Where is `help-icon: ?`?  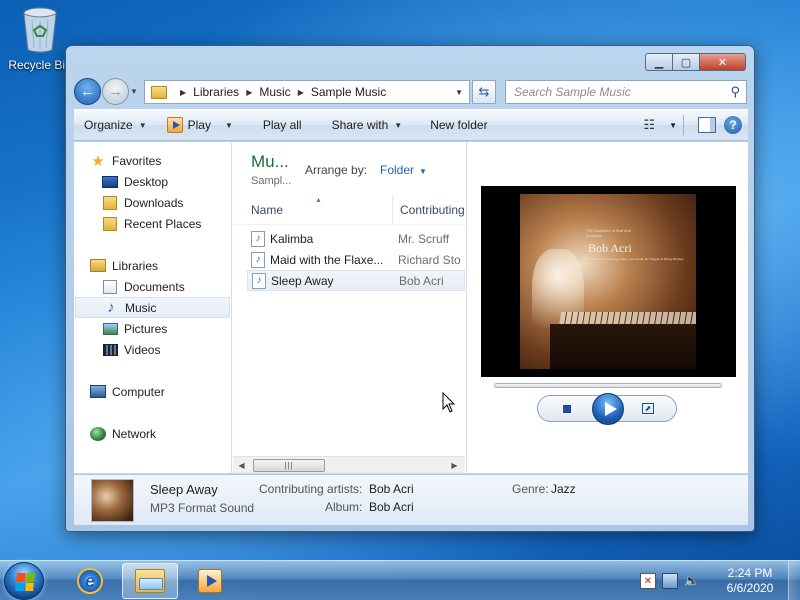 help-icon: ? is located at coordinates (733, 125).